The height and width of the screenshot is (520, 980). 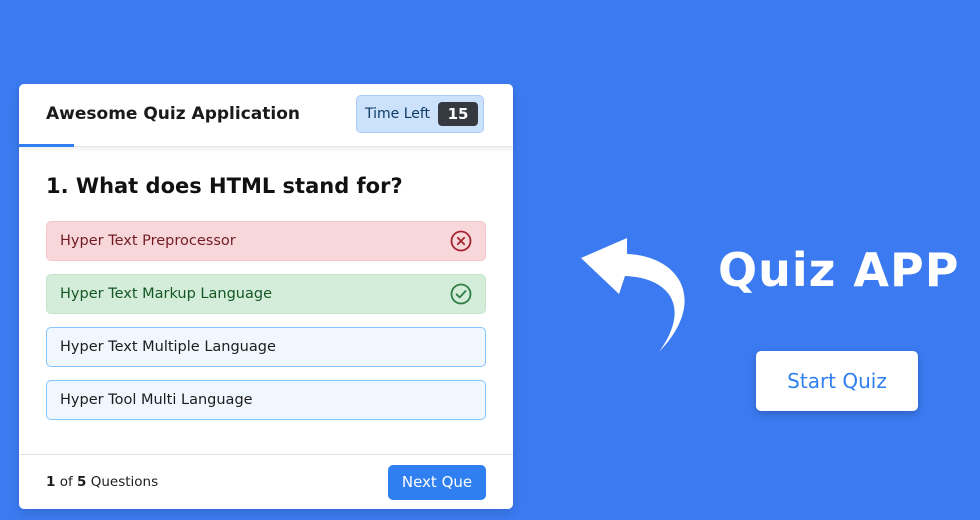 What do you see at coordinates (266, 241) in the screenshot?
I see `option-incorrect: Hyper Text Preprocessor` at bounding box center [266, 241].